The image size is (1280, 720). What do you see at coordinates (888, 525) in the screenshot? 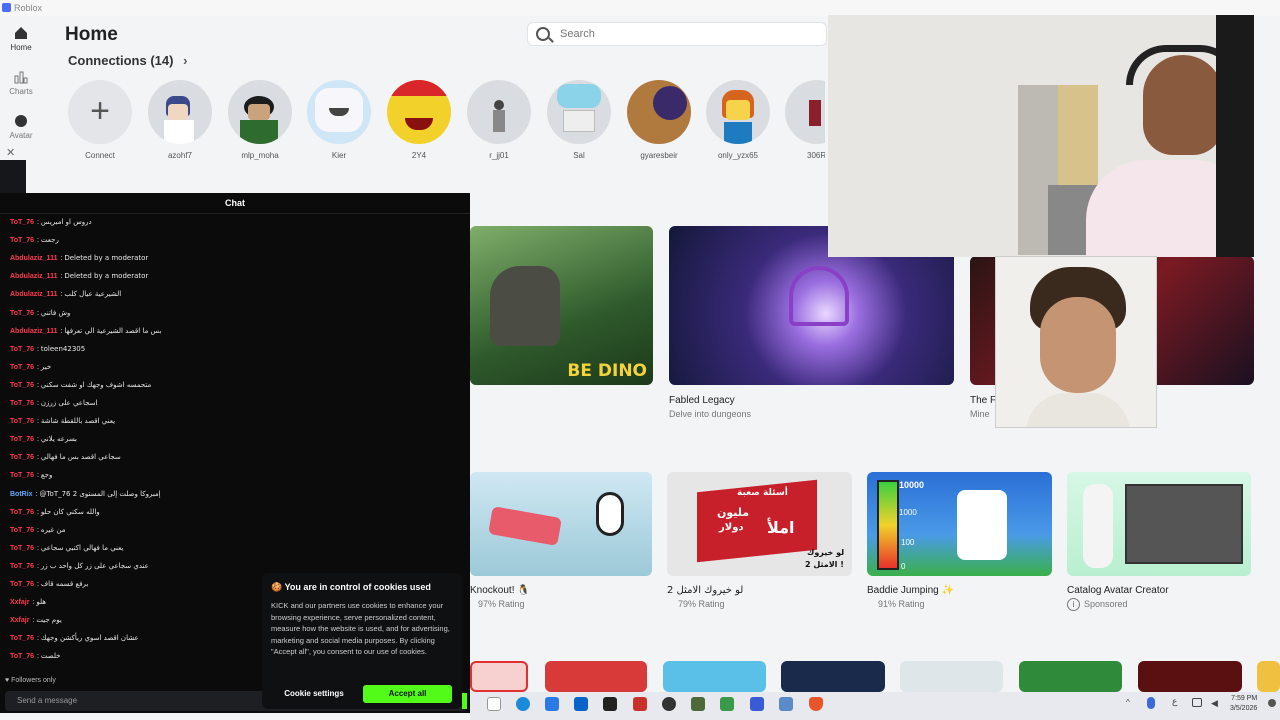
I see `height-meter` at bounding box center [888, 525].